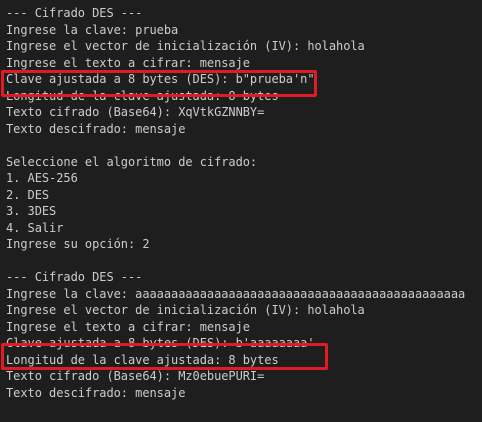 The image size is (482, 422). I want to click on terminal-line: Texto cifrado (Base64): Mz0ebuePURI=, so click(135, 376).